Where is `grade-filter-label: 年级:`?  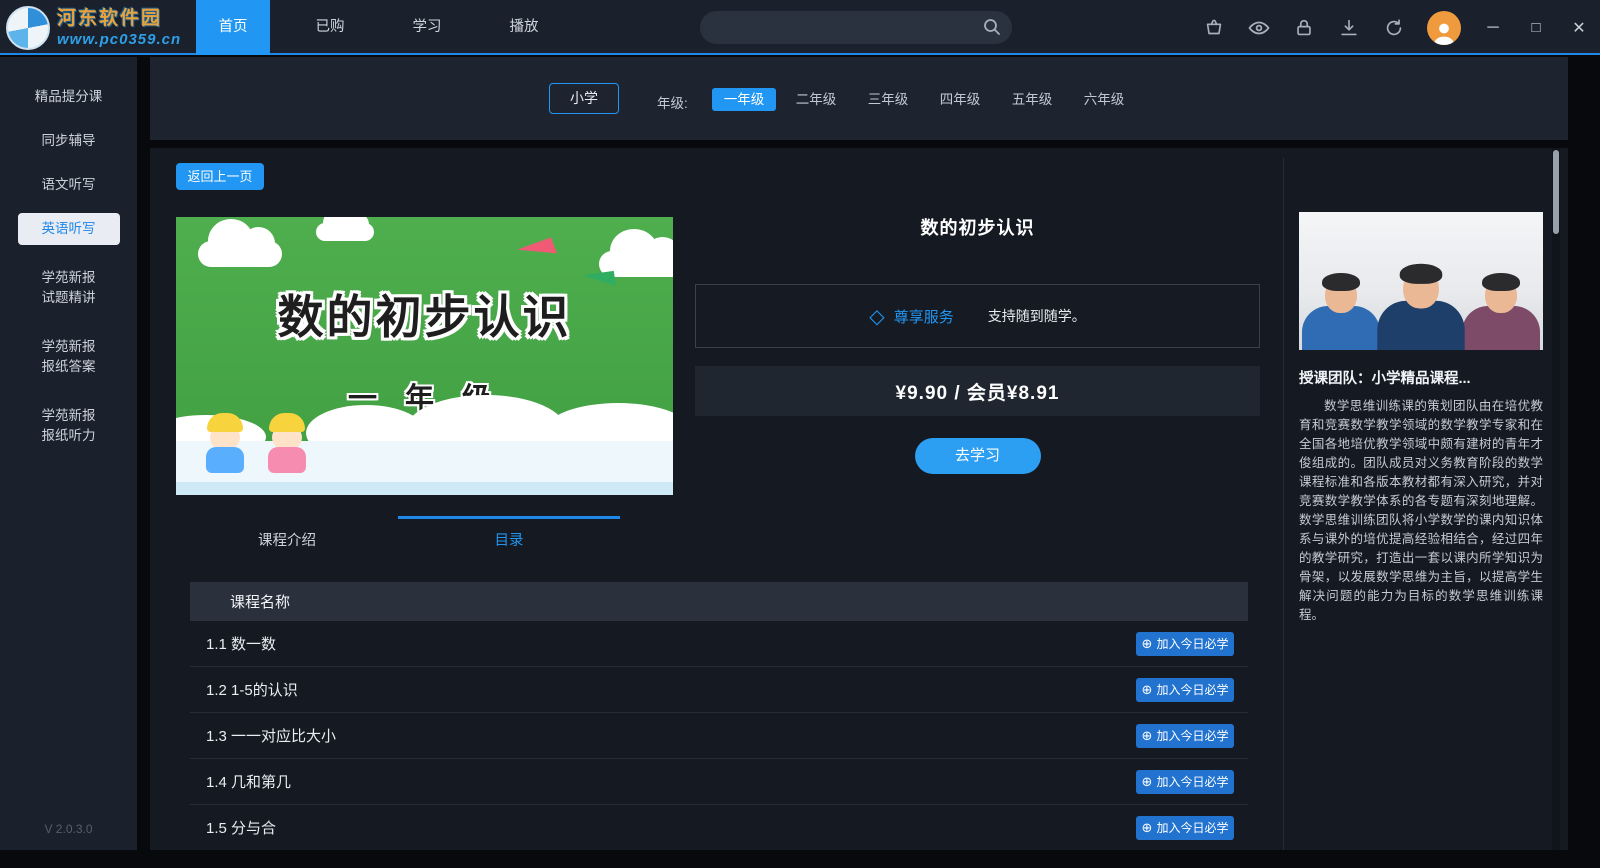
grade-filter-label: 年级: is located at coordinates (672, 103).